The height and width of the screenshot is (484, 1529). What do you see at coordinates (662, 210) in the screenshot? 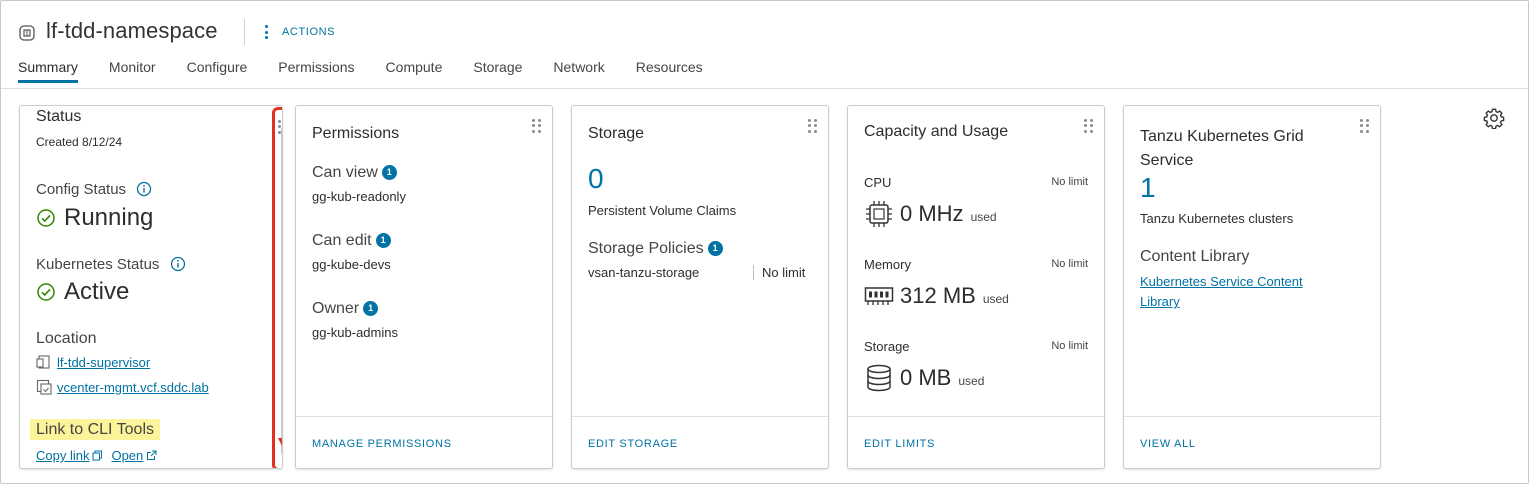
I see `pvc-label: Persistent Volume Claims` at bounding box center [662, 210].